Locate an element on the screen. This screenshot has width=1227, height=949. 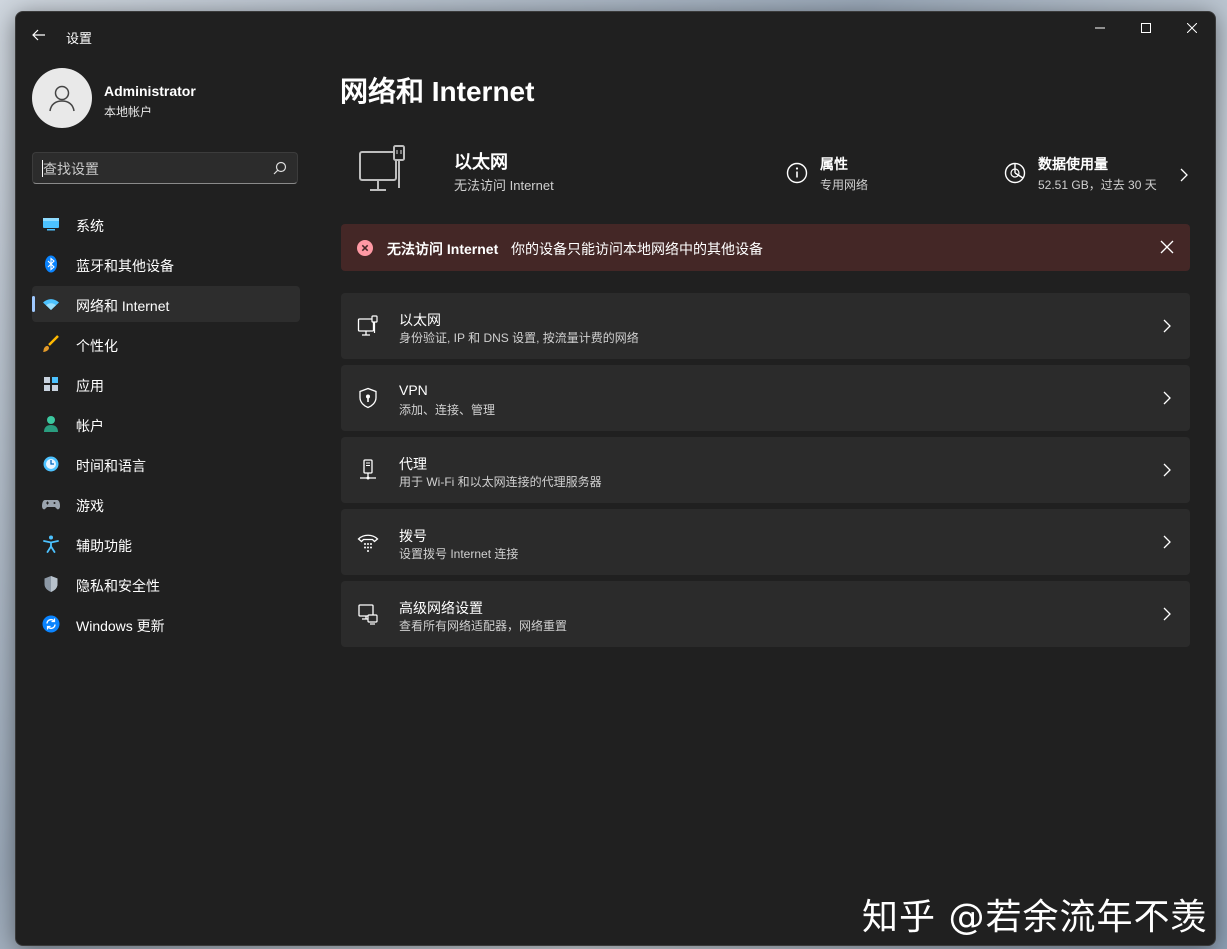
sidebar-item-apps: 应用 is located at coordinates (166, 384).